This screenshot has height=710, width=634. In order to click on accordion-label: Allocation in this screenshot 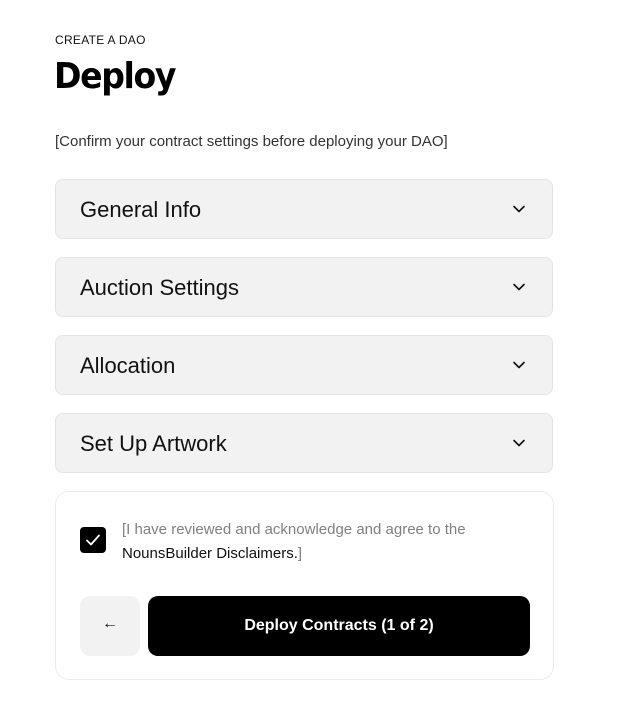, I will do `click(128, 365)`.